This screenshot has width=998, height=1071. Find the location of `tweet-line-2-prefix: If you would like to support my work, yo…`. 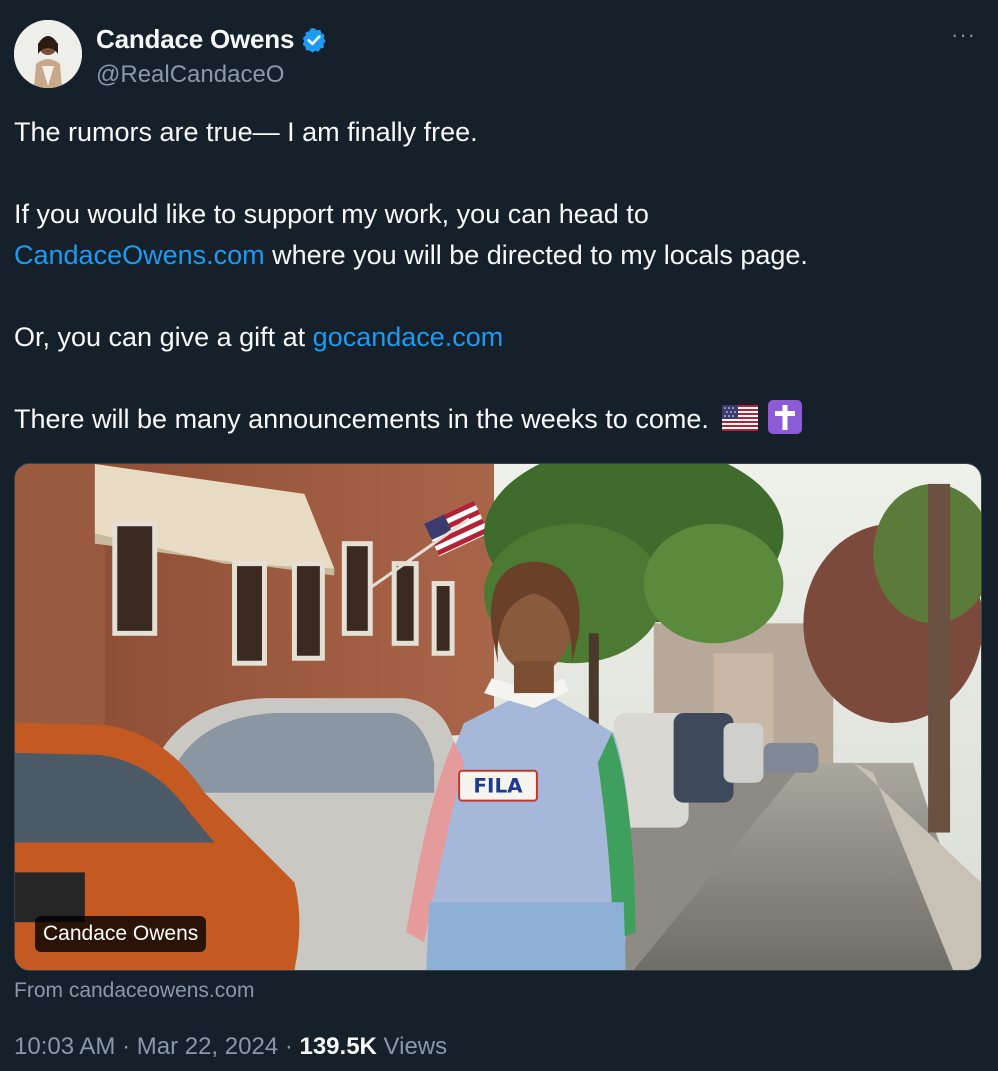

tweet-line-2-prefix: If you would like to support my work, yo… is located at coordinates (331, 214).